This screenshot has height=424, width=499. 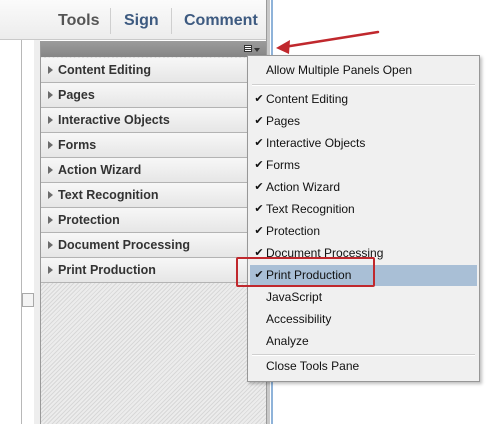 I want to click on menu-item-panel-toggle: ✔ Text Recognition, so click(x=363, y=209).